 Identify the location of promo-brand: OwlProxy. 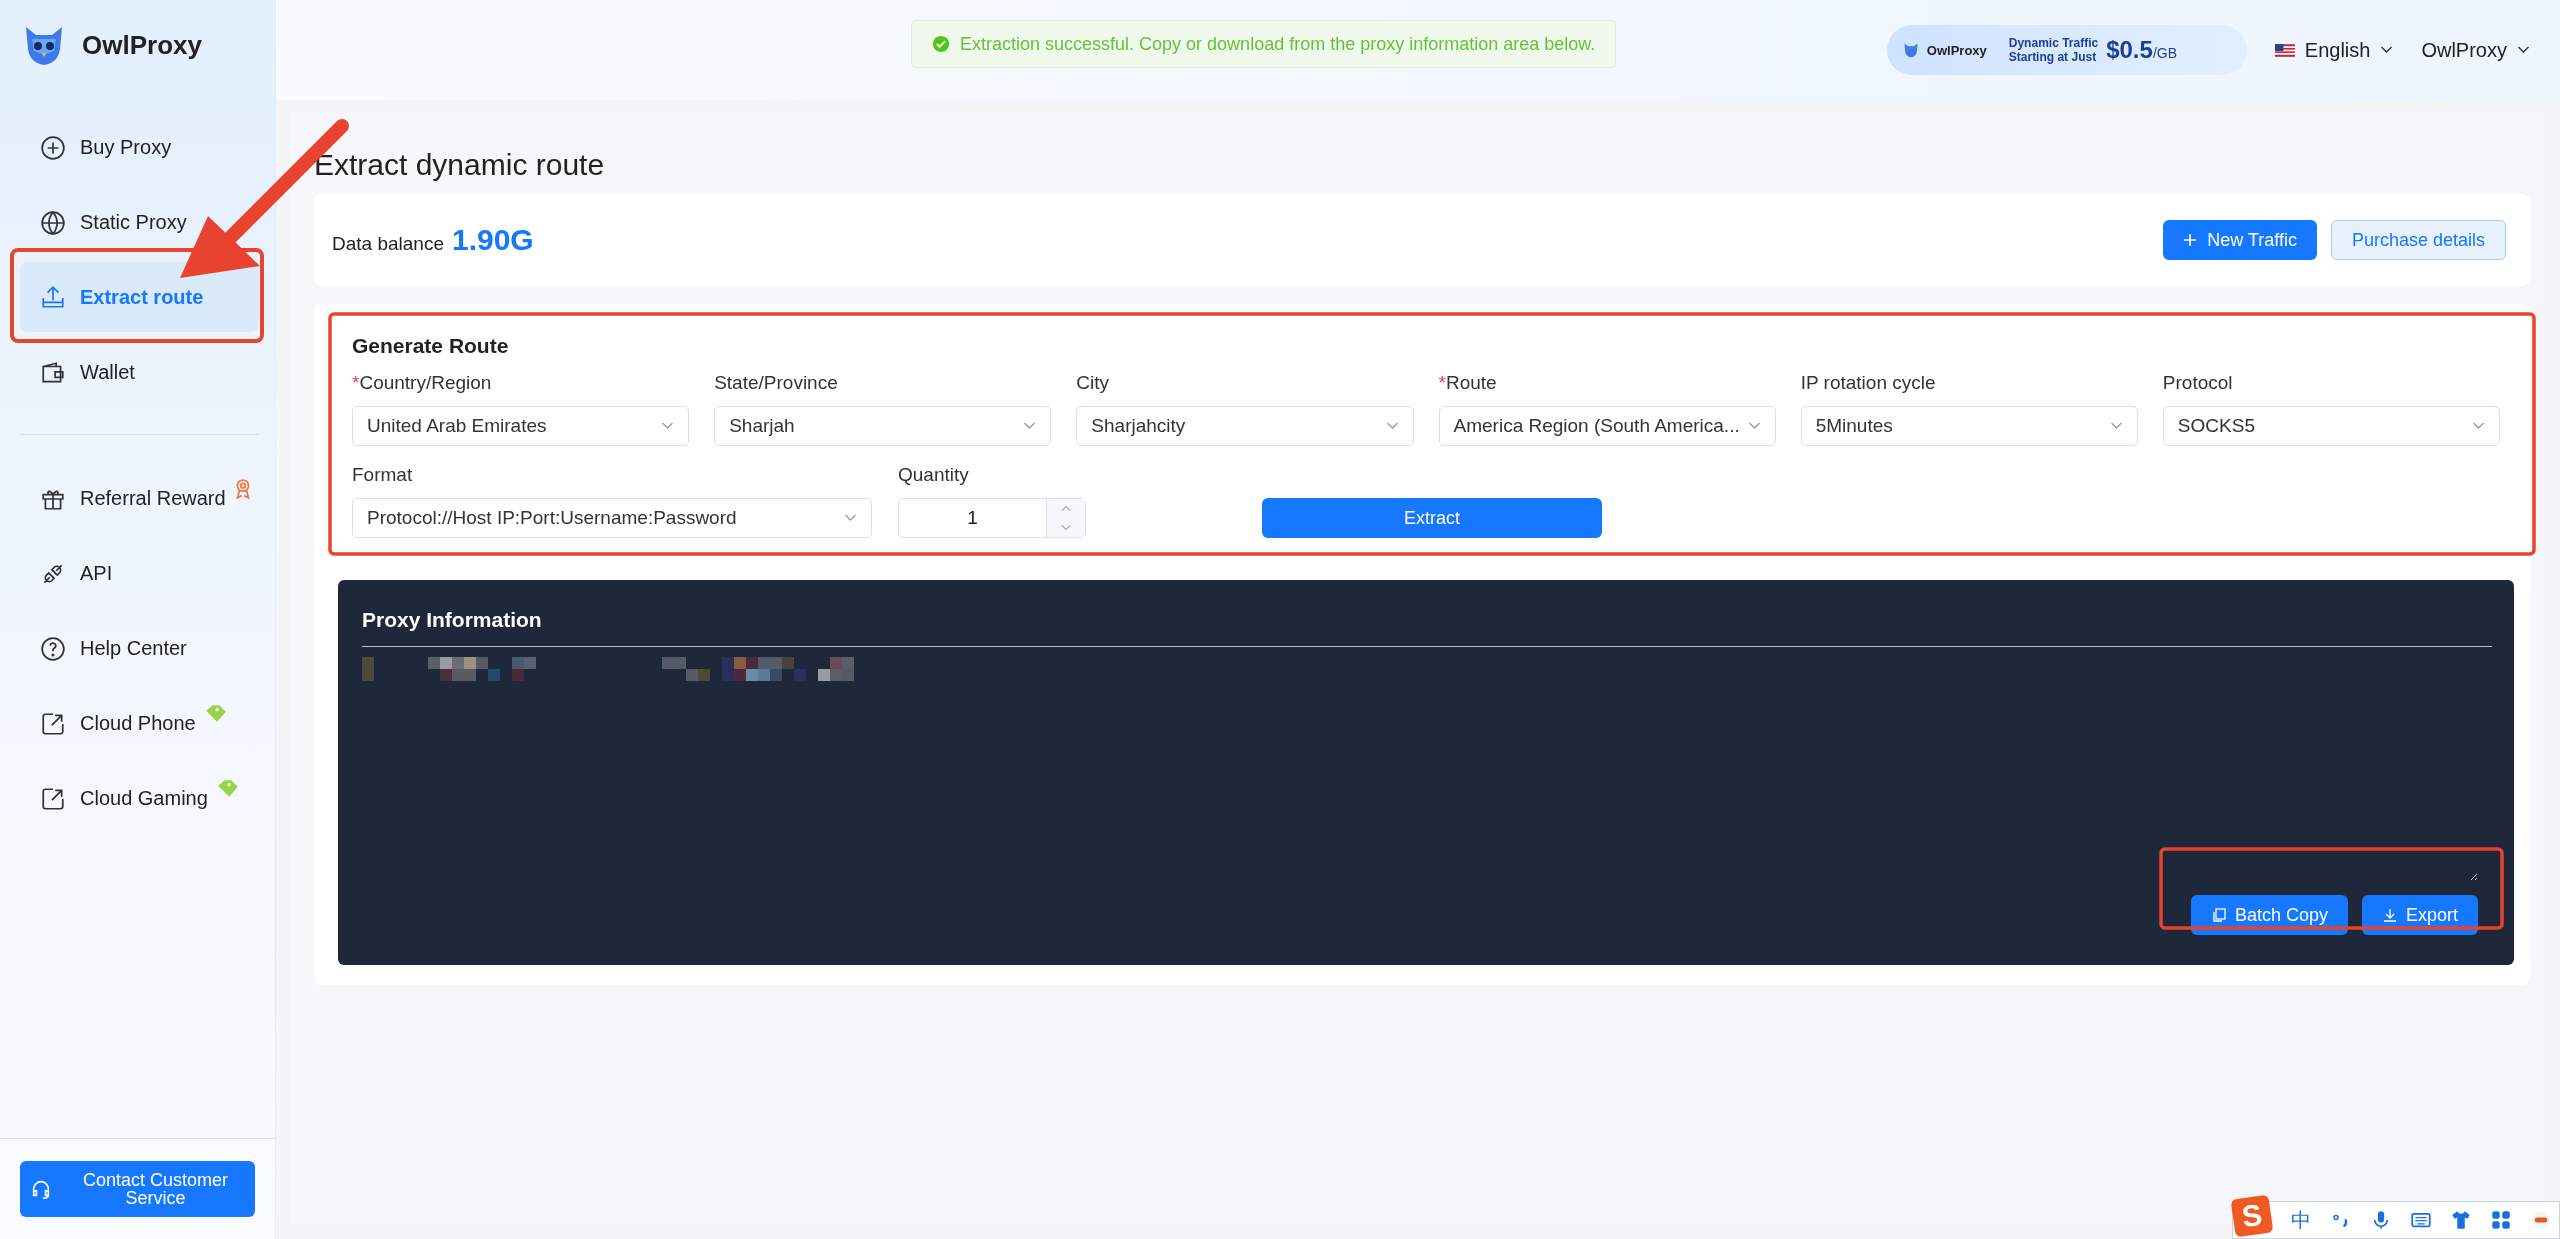
(1956, 50).